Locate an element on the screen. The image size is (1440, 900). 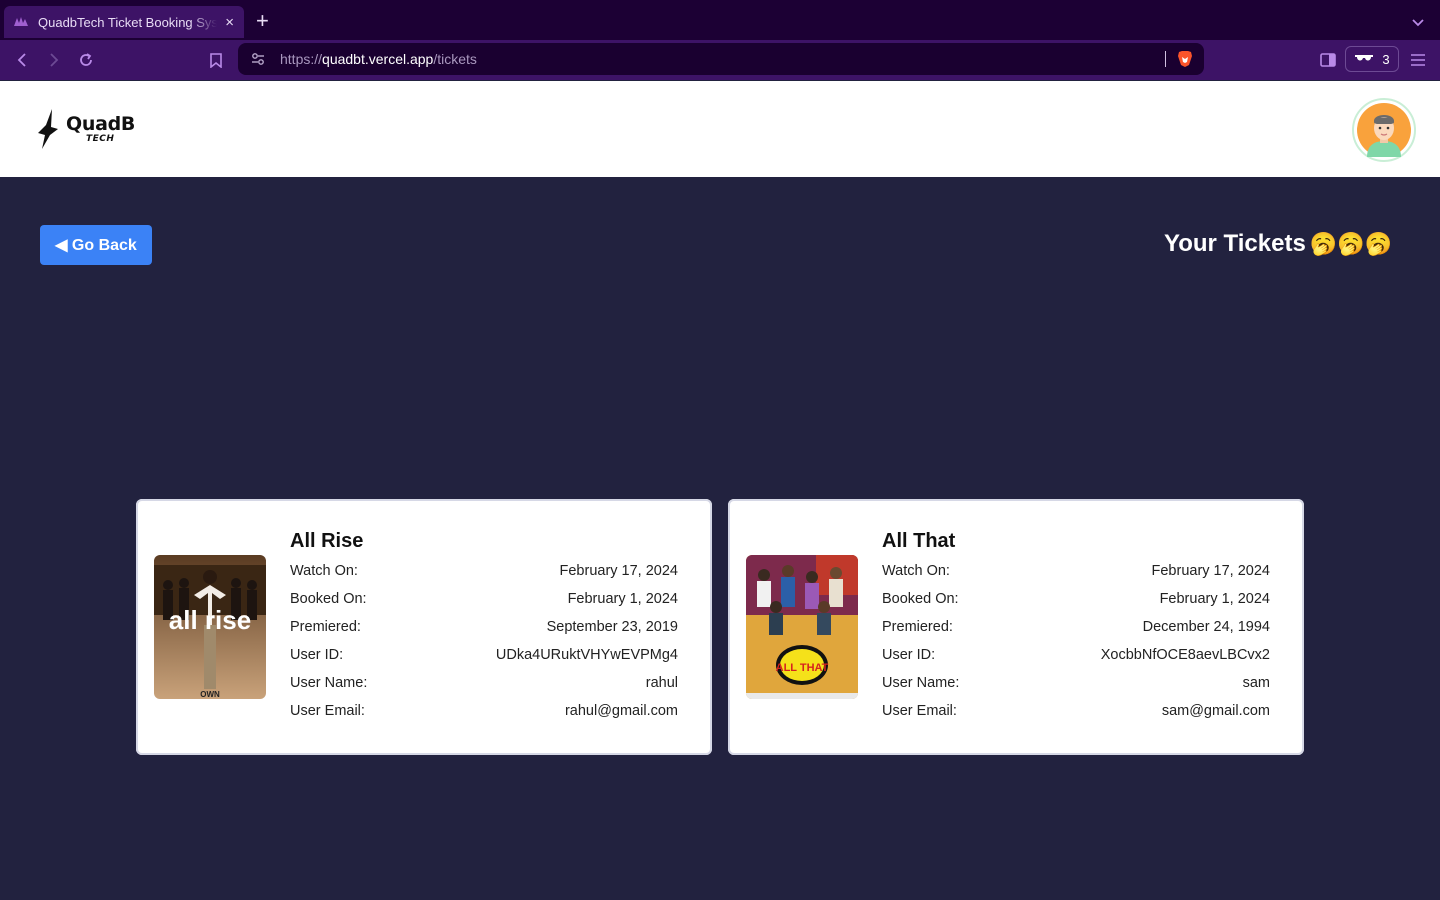
menu-hamburger-icon is located at coordinates (1418, 60).